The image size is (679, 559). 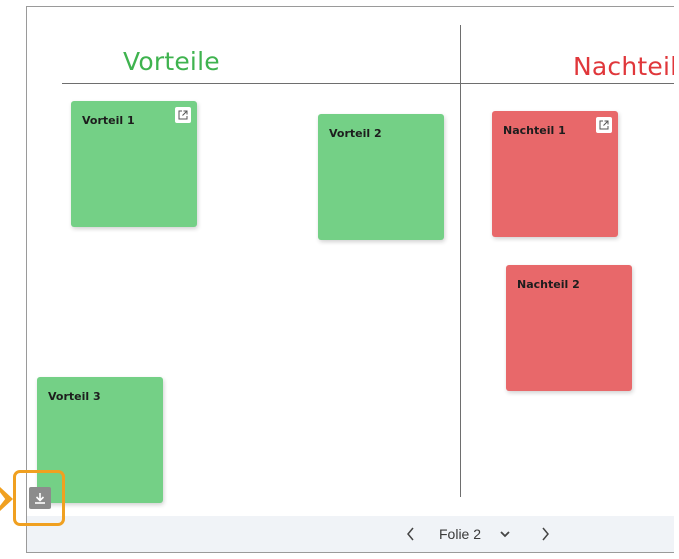 I want to click on slide-navigation-bar: Folie 2, so click(x=350, y=534).